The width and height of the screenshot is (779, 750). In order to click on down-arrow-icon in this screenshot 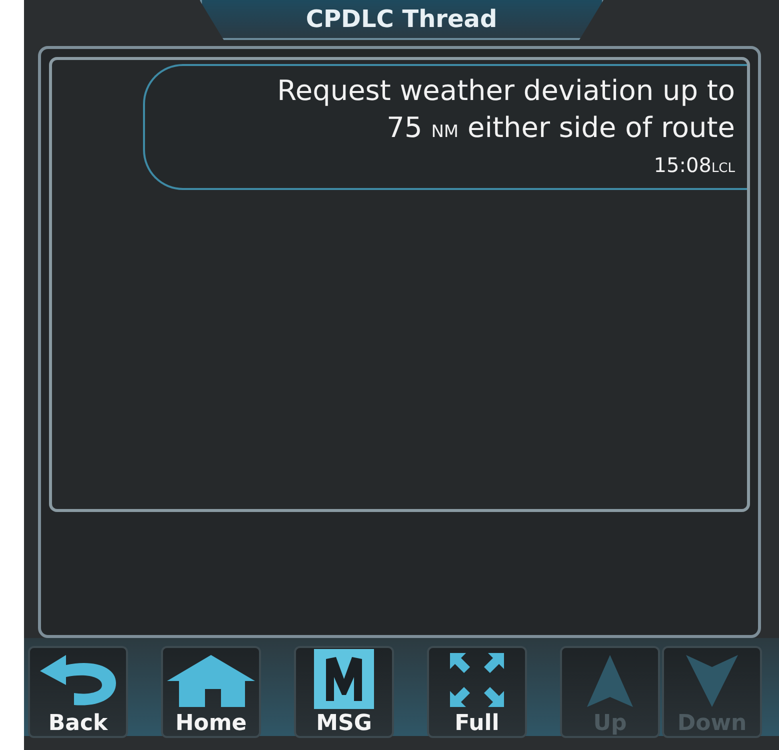, I will do `click(712, 681)`.